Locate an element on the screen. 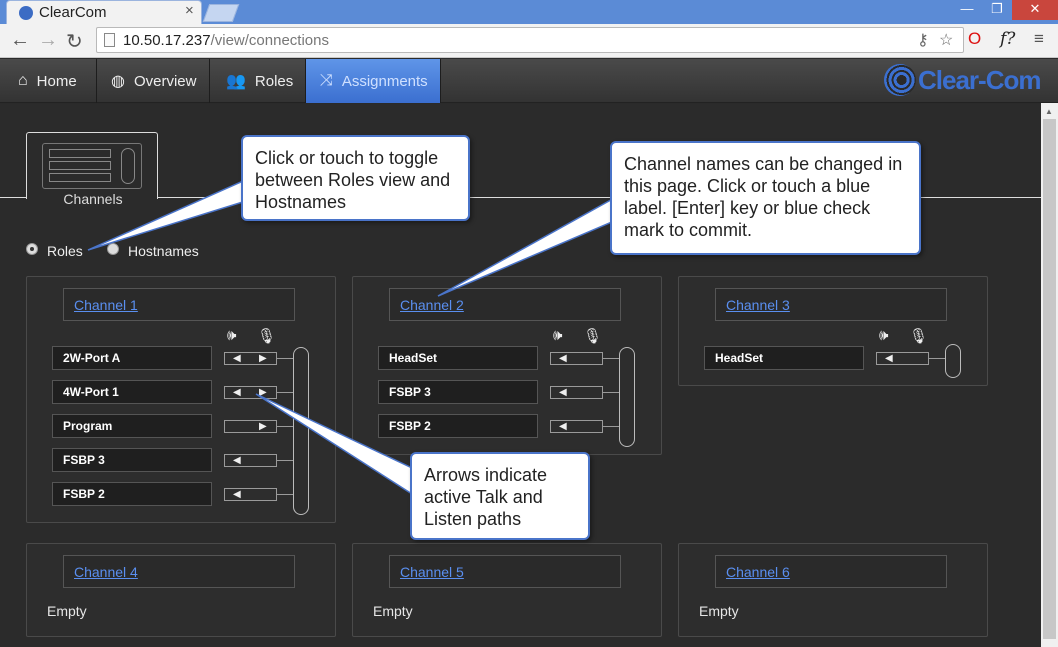 This screenshot has width=1058, height=647. nav-assignments: ⤨ Assignments is located at coordinates (373, 81).